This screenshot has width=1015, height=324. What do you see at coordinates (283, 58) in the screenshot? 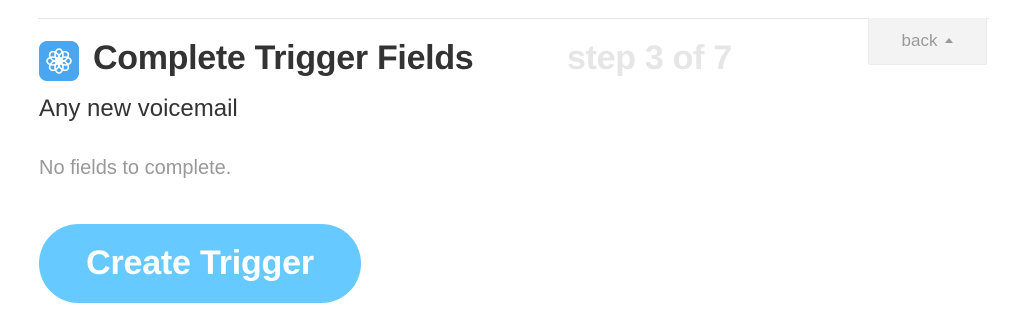
I see `page-title: Complete Trigger Fields` at bounding box center [283, 58].